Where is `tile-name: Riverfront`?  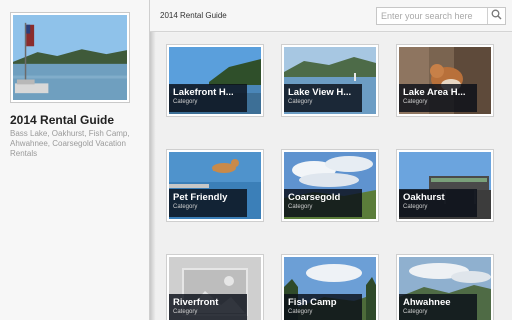 tile-name: Riverfront is located at coordinates (196, 302).